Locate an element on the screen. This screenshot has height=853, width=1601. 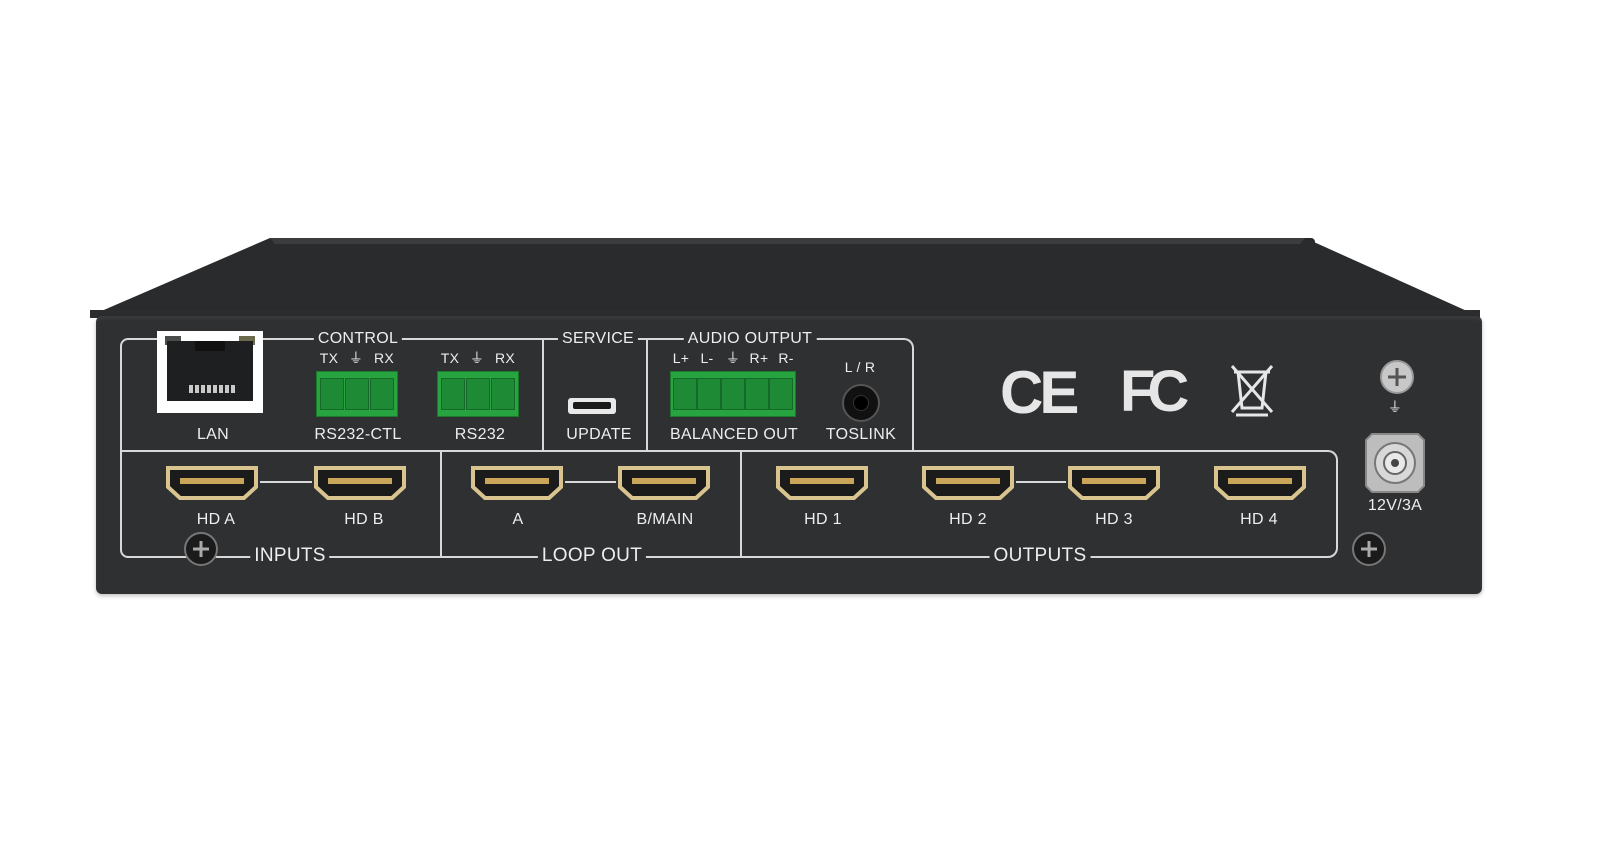
audio-output-heading: AUDIO OUTPUT is located at coordinates (750, 339).